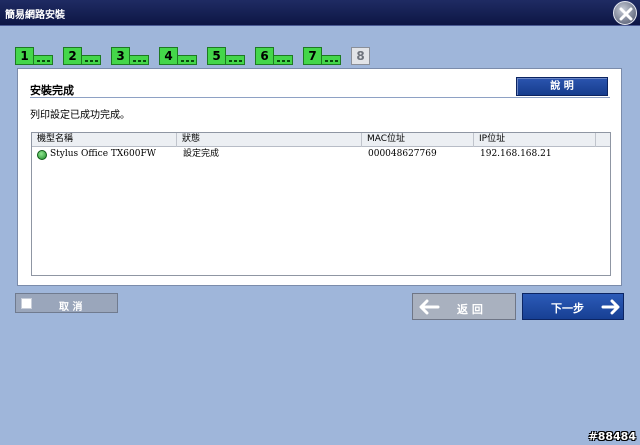 The height and width of the screenshot is (445, 640). I want to click on cell-ip: 192.168.168.21, so click(516, 154).